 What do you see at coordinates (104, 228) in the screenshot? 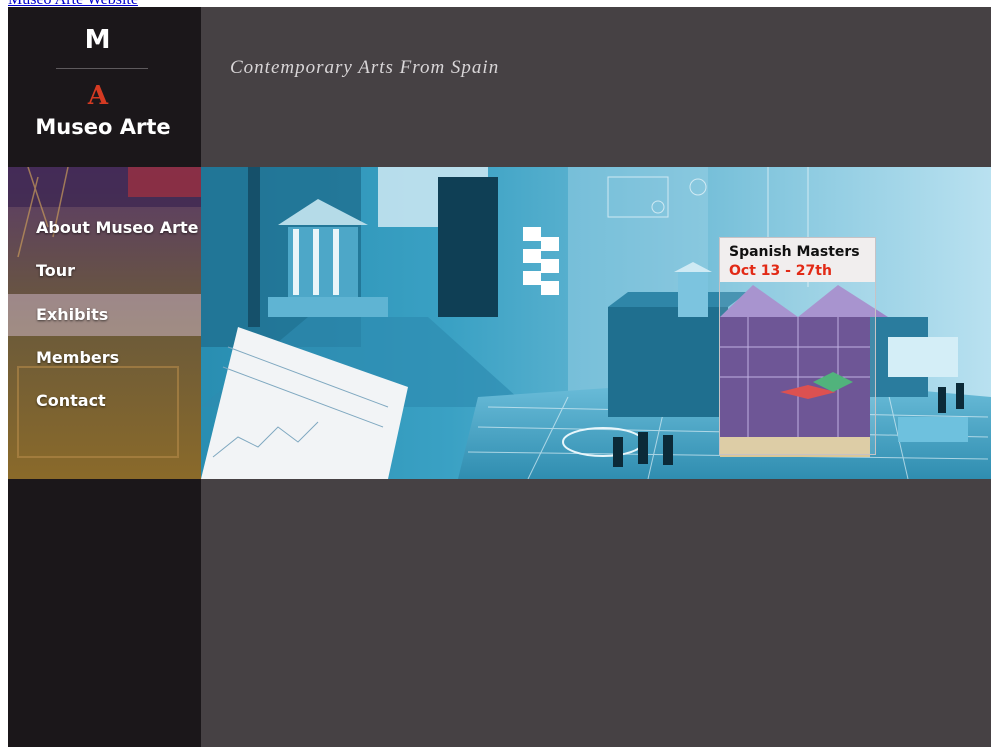
I see `nav-item-about: About Museo Arte` at bounding box center [104, 228].